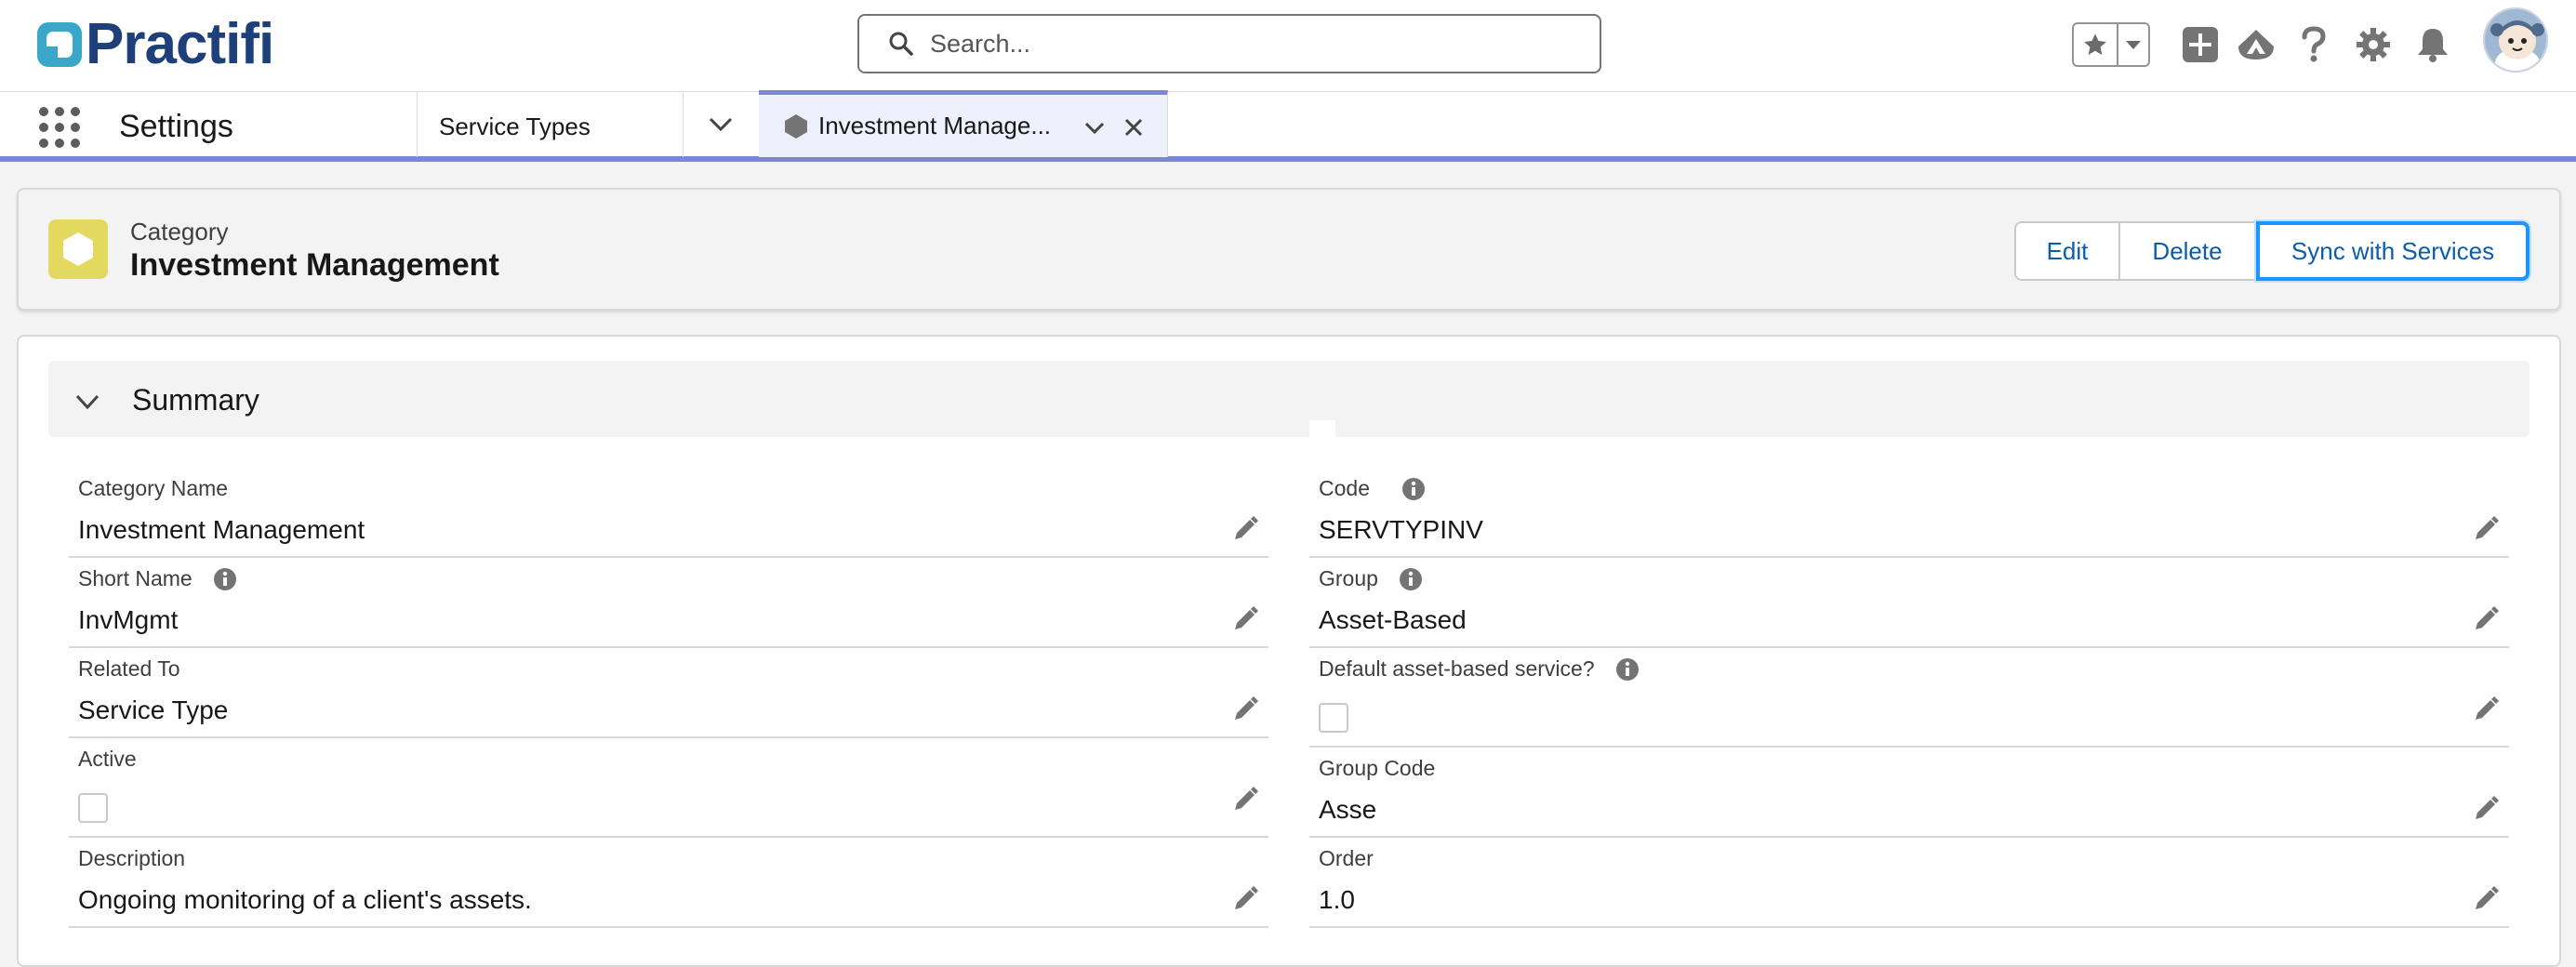 The image size is (2576, 967). I want to click on app-launcher-icon, so click(59, 127).